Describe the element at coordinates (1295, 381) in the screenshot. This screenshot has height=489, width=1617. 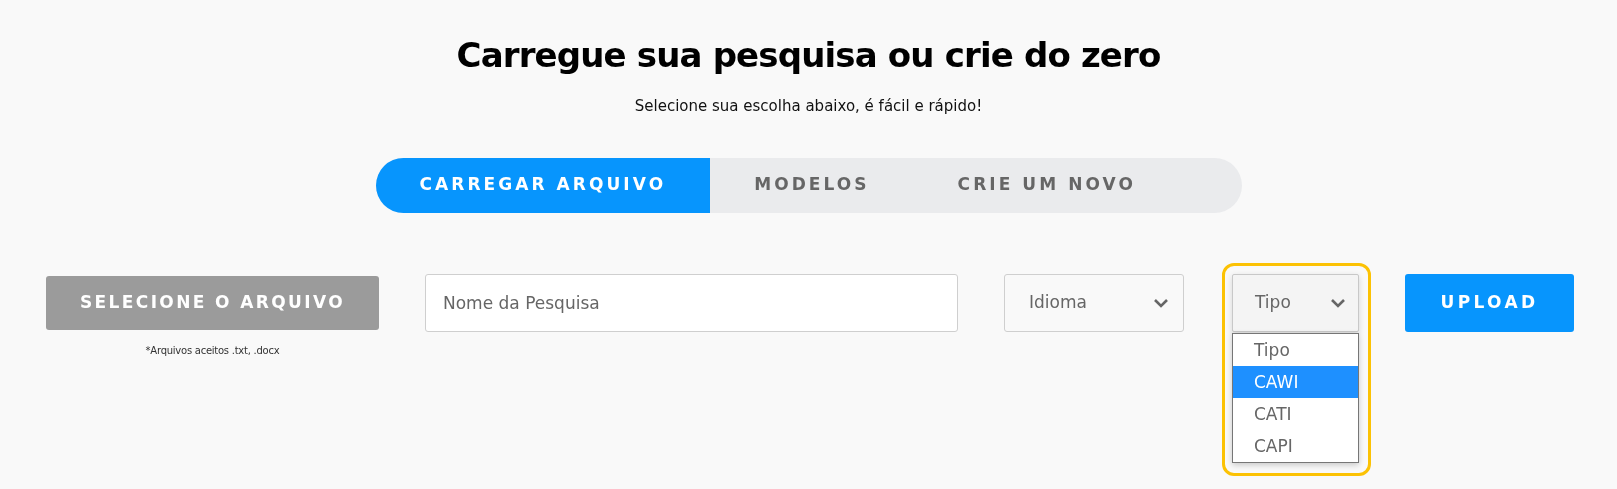
I see `dropdown-option: CAWI` at that location.